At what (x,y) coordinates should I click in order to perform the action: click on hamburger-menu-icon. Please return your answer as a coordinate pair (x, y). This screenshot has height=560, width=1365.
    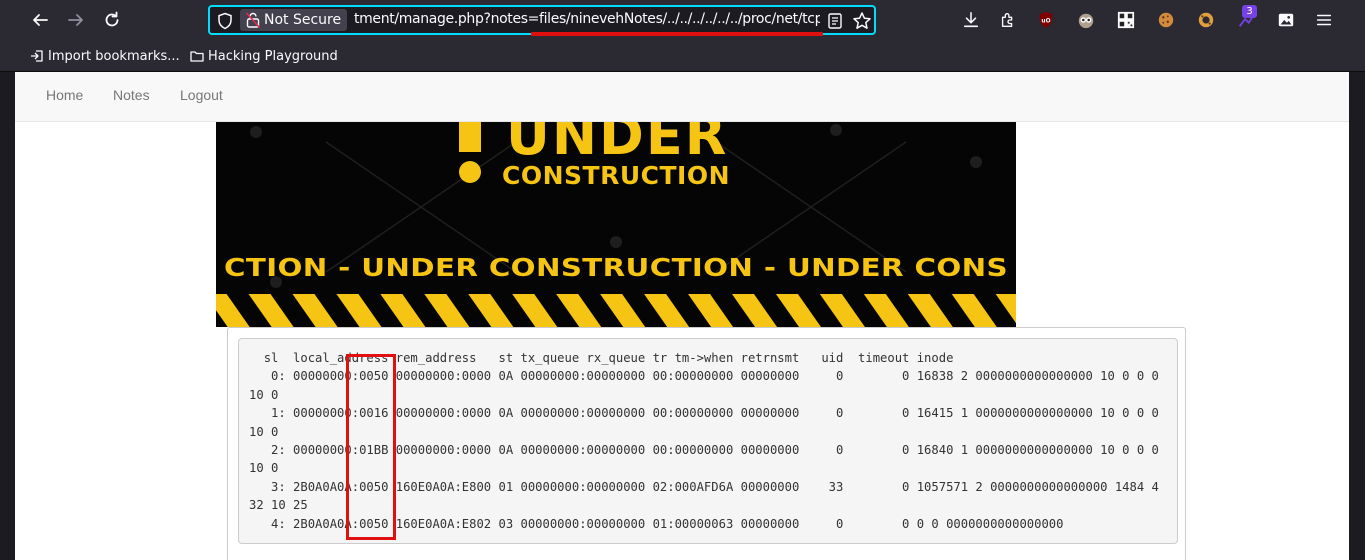
    Looking at the image, I should click on (1324, 20).